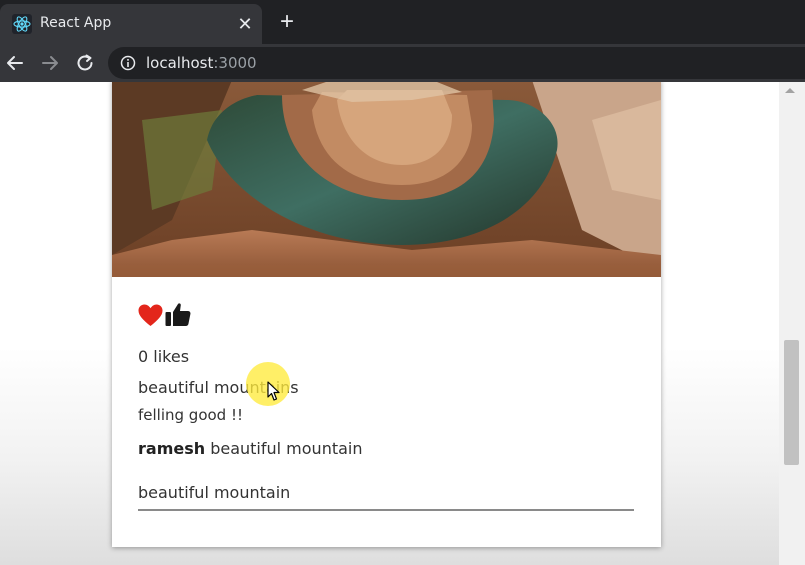 The height and width of the screenshot is (565, 805). Describe the element at coordinates (178, 314) in the screenshot. I see `thumbs-up-icon` at that location.